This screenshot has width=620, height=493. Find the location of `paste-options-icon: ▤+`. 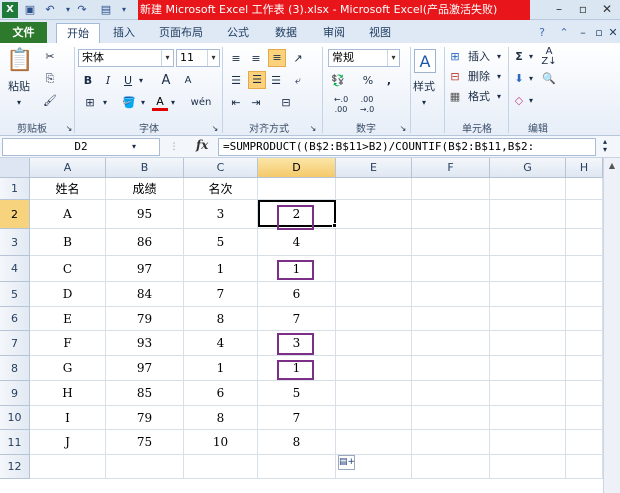

paste-options-icon: ▤+ is located at coordinates (346, 462).